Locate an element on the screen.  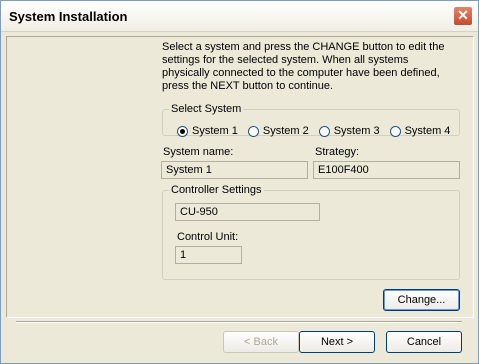
window-title: System Installation is located at coordinates (68, 16).